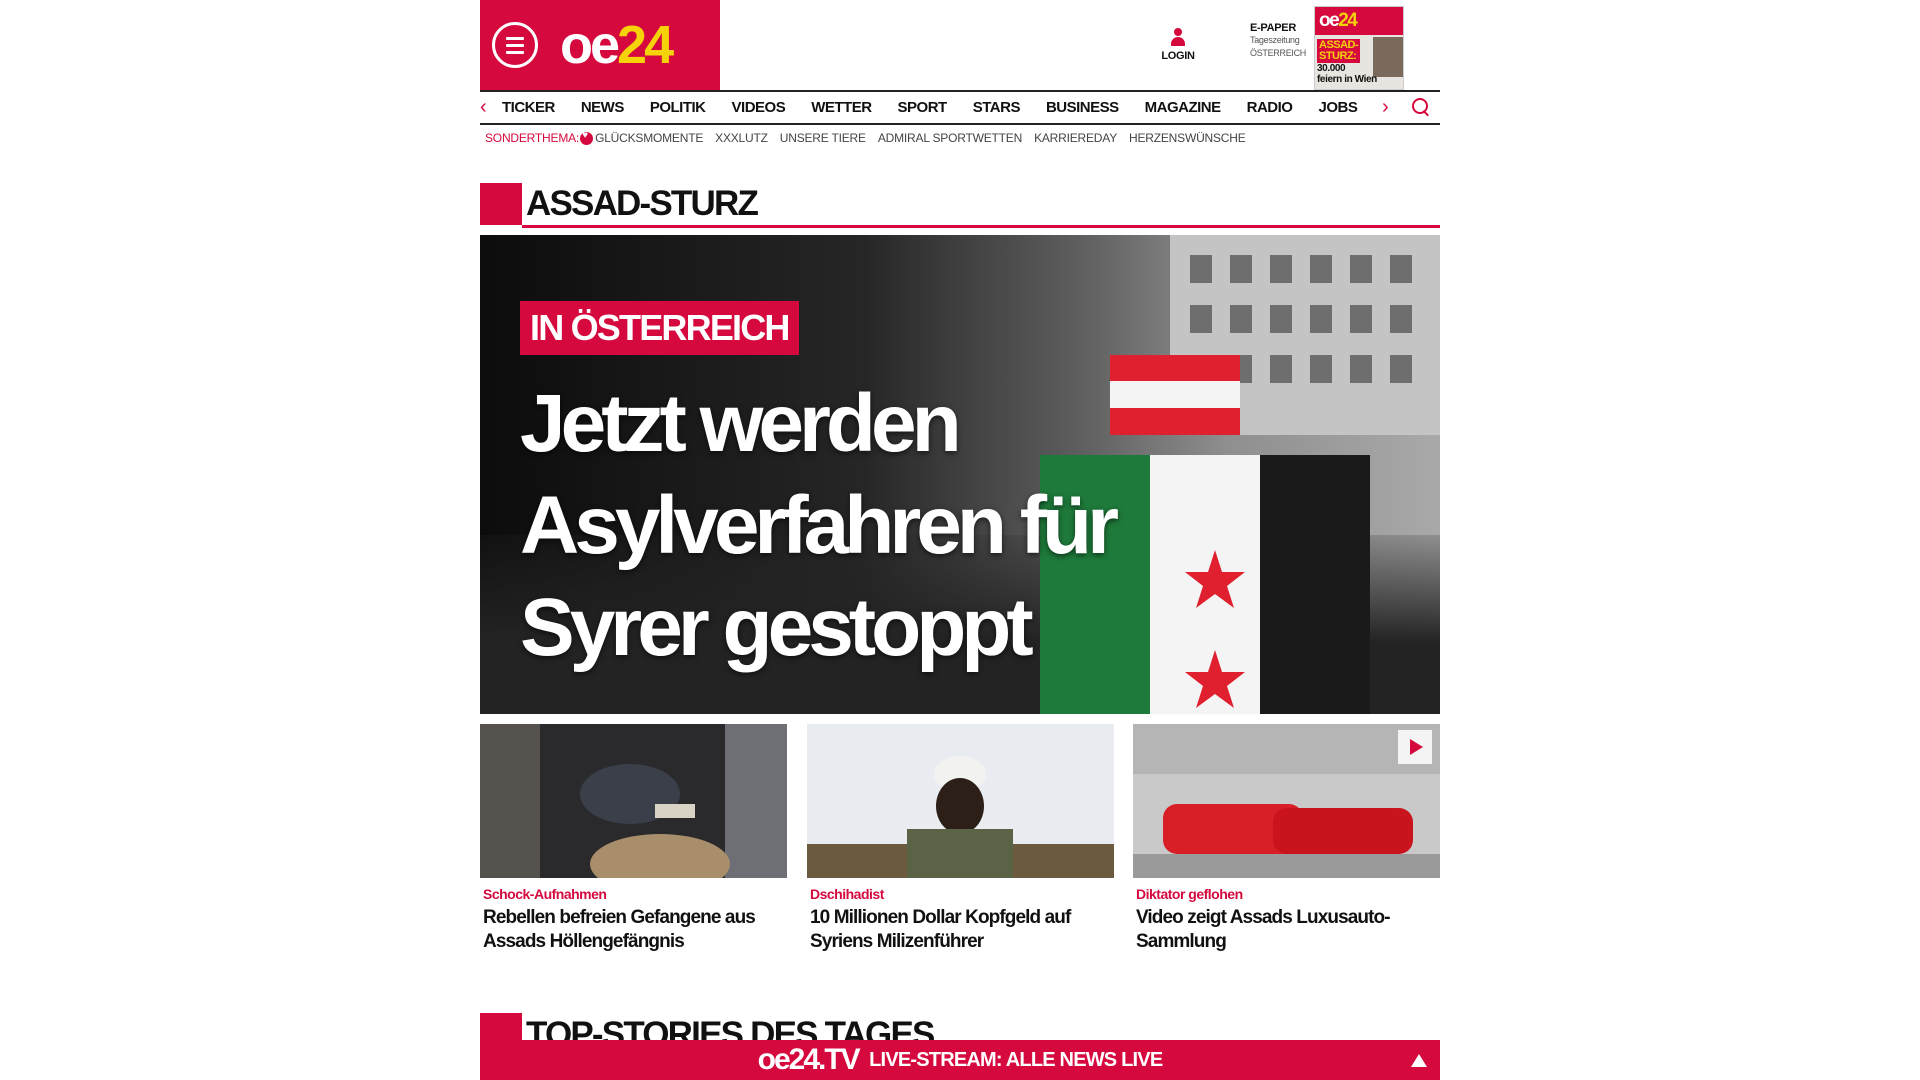 This screenshot has width=1920, height=1080. Describe the element at coordinates (649, 138) in the screenshot. I see `special-topic-gluecksmomente: GLÜCKSMOMENTE` at that location.